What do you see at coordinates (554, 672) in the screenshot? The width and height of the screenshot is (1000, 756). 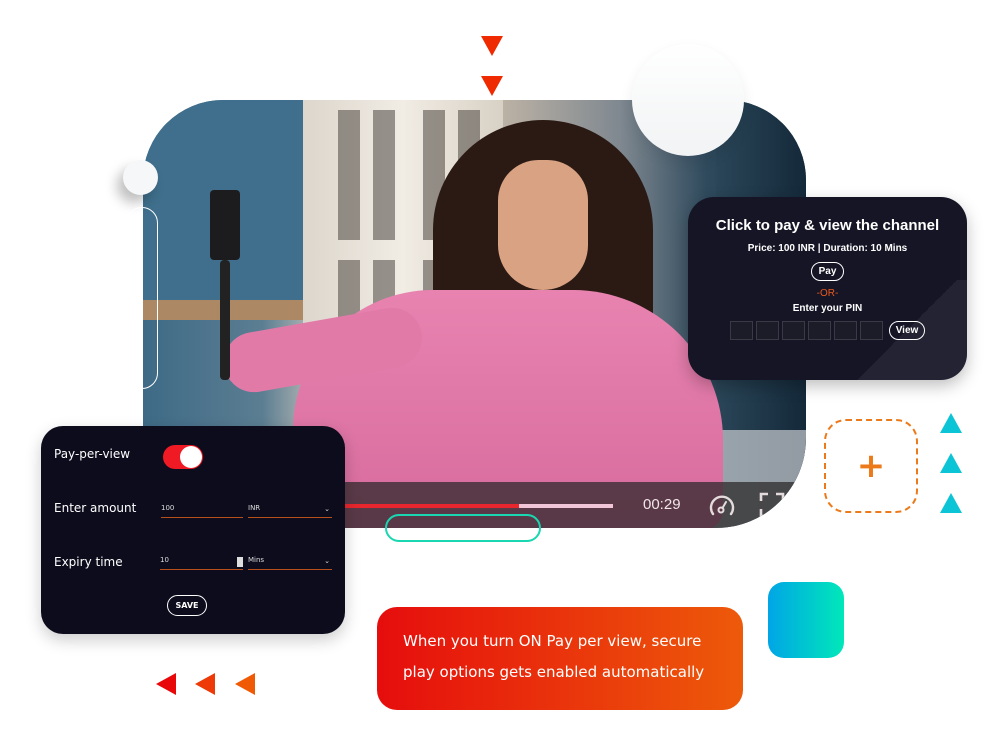 I see `banner-line-2: play options gets enabled automatically` at bounding box center [554, 672].